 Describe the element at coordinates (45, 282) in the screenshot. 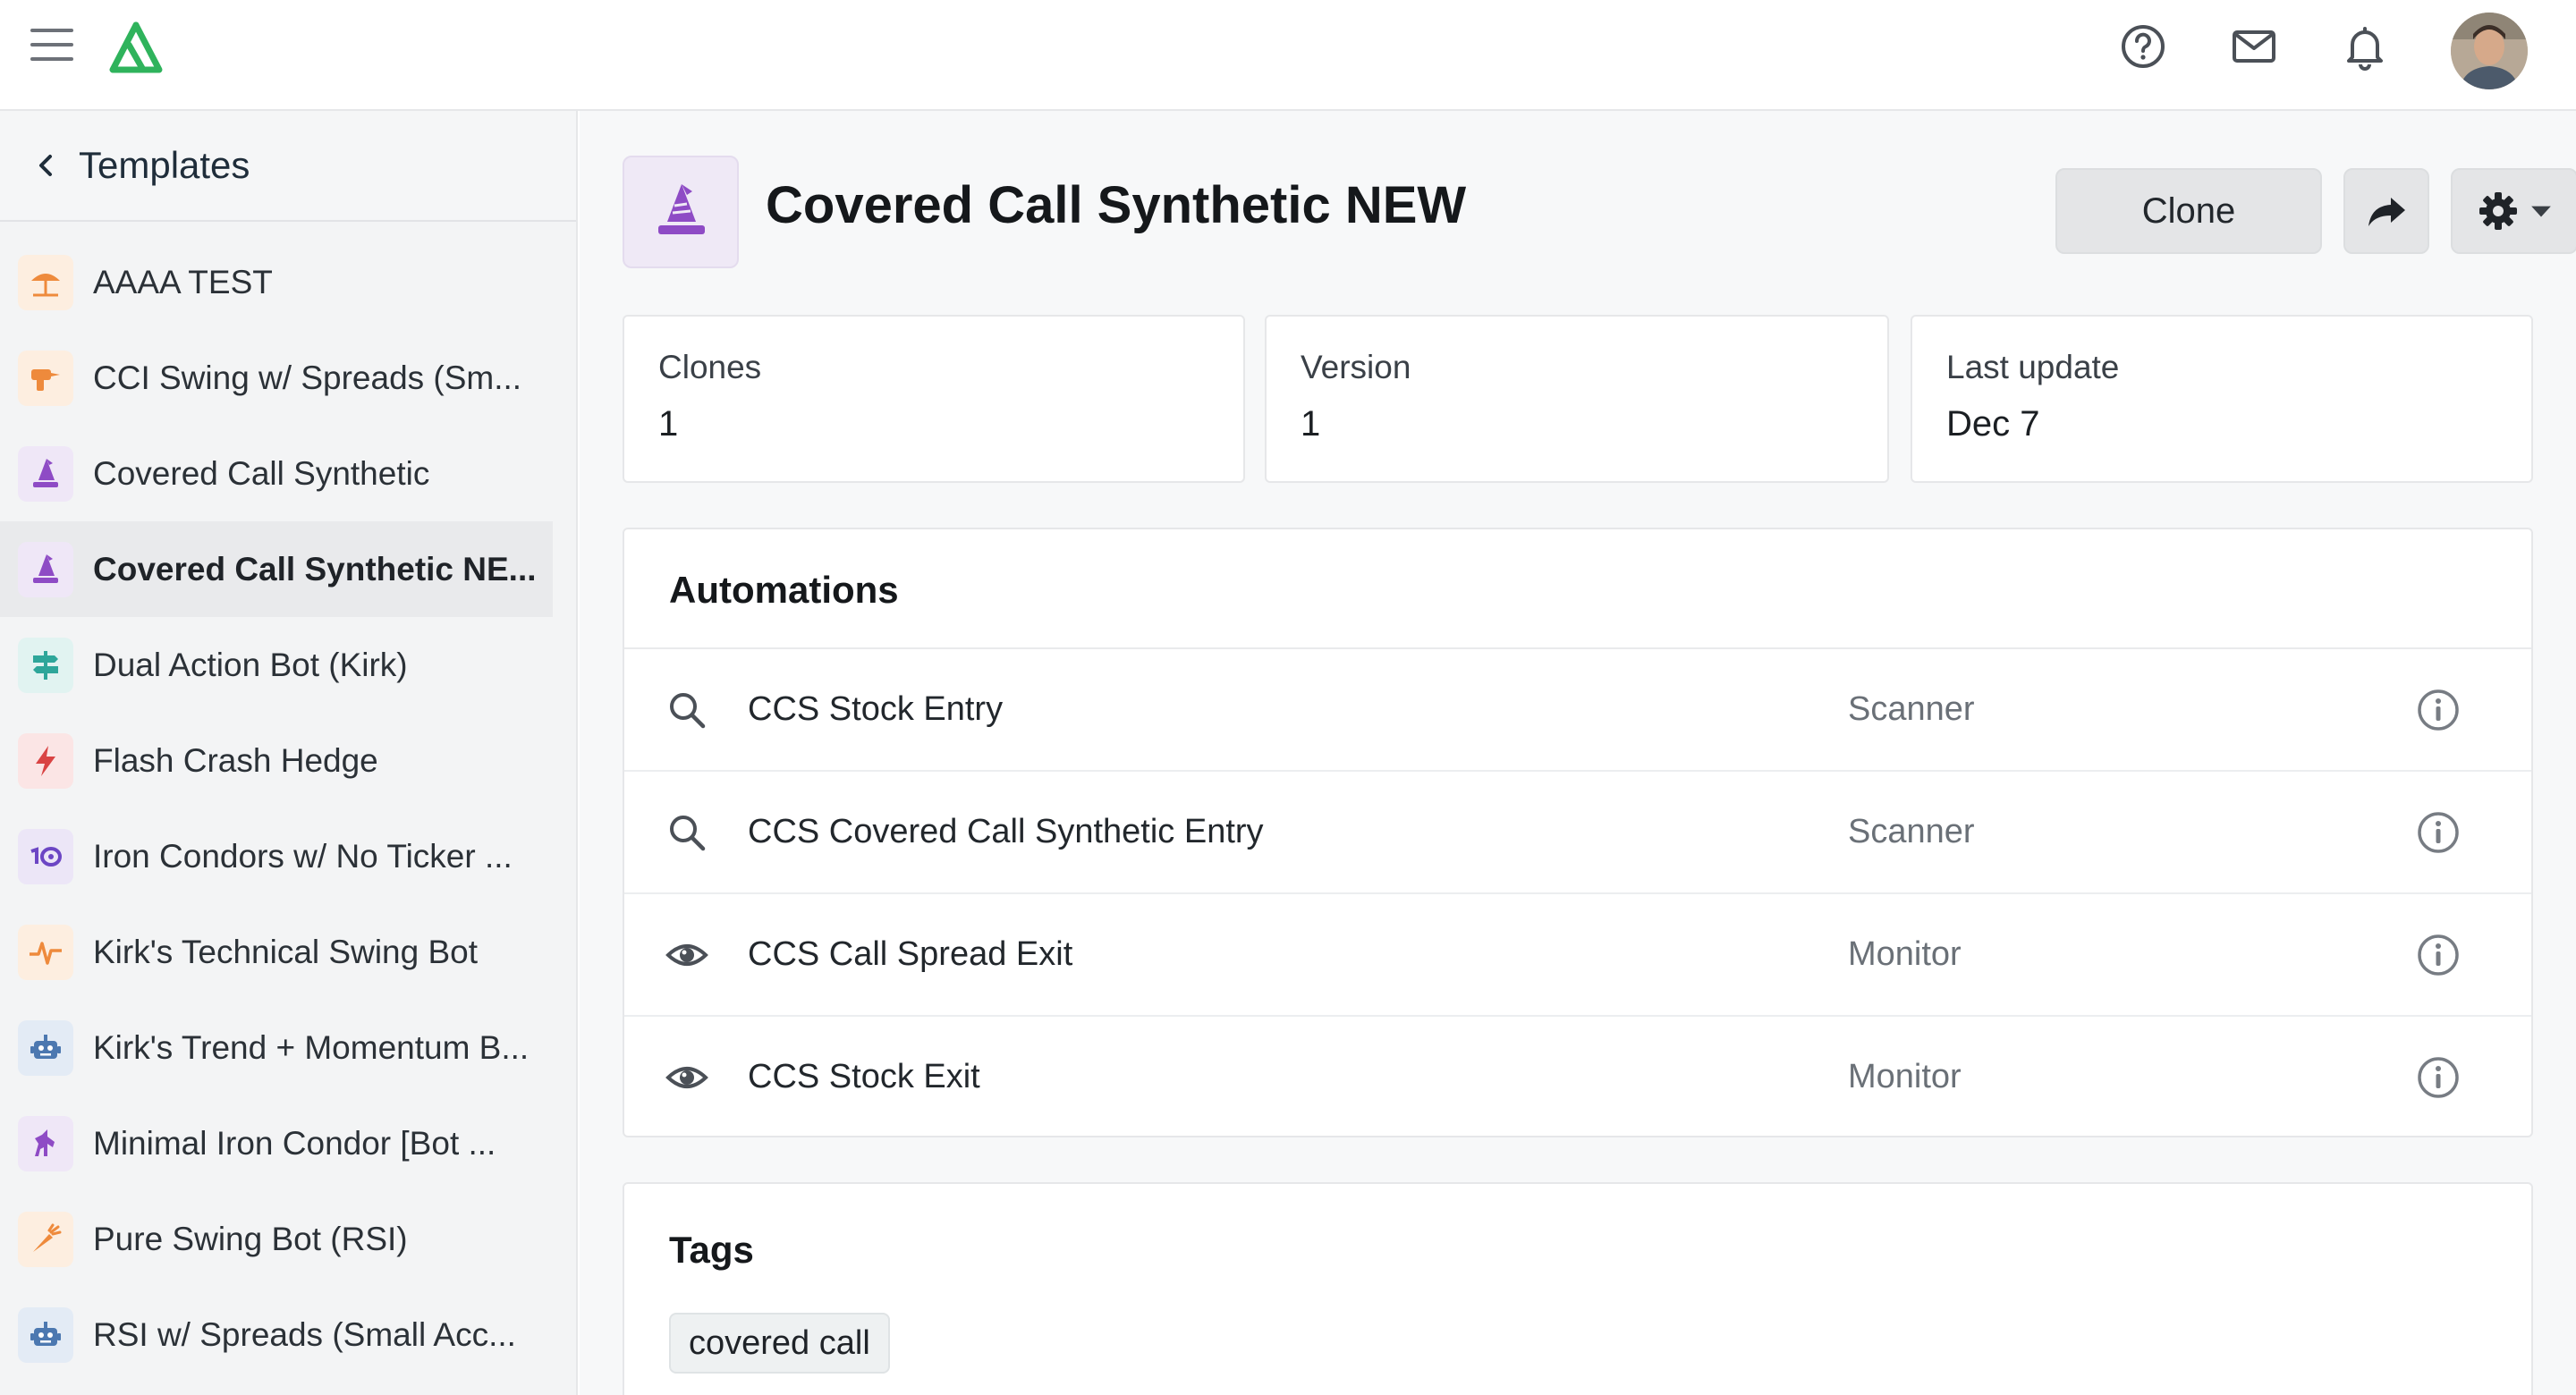

I see `umbrella-icon` at that location.